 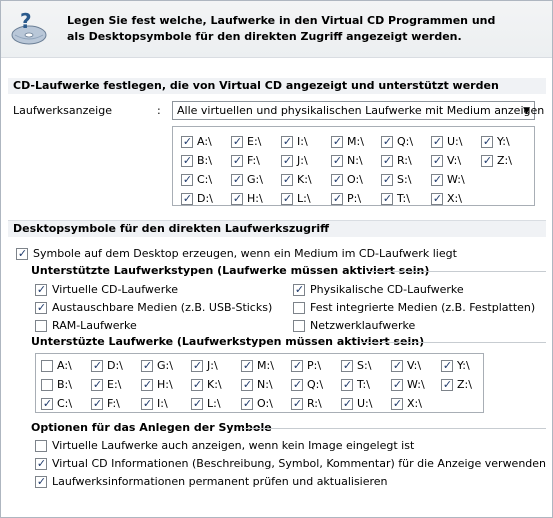 What do you see at coordinates (187, 160) in the screenshot?
I see `cd-drive-b-checkbox: ✓` at bounding box center [187, 160].